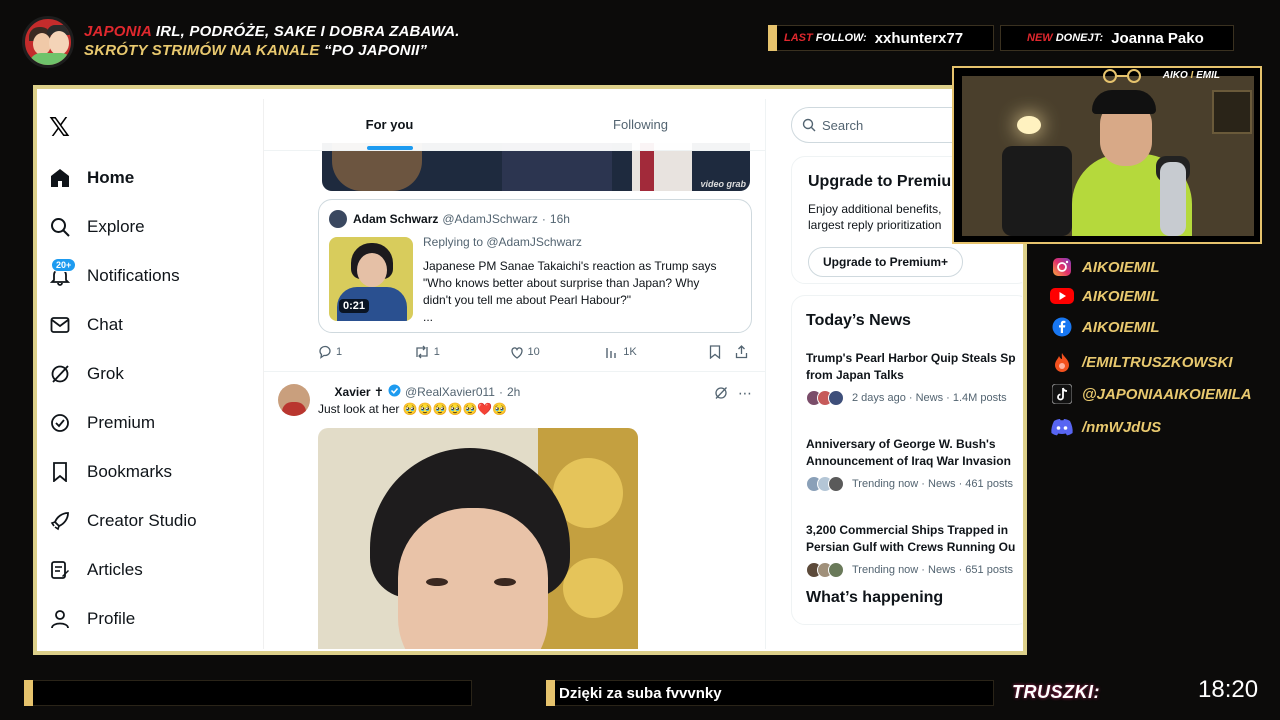  I want to click on devil-emoji-icon: 😈, so click(324, 392).